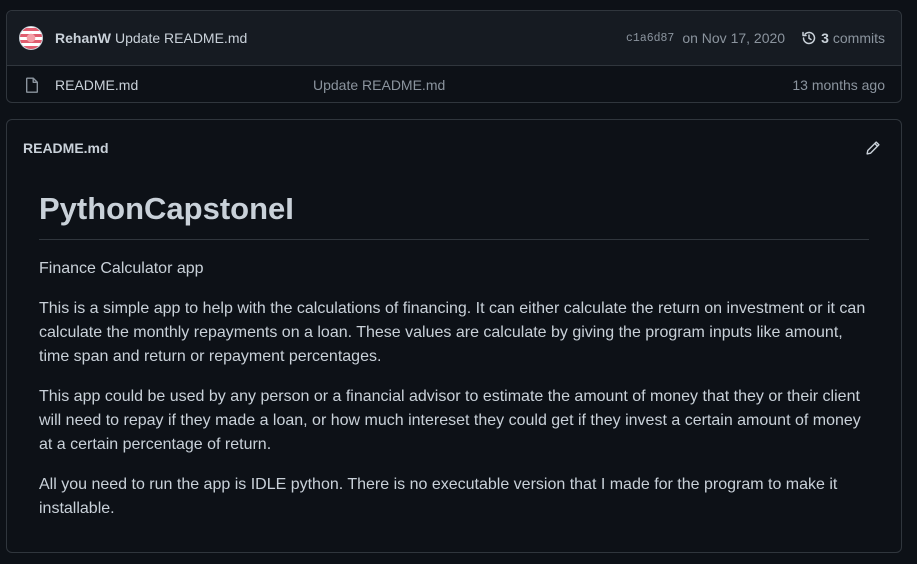 The width and height of the screenshot is (917, 564). What do you see at coordinates (121, 269) in the screenshot?
I see `readme-paragraph: Finance Calculator app` at bounding box center [121, 269].